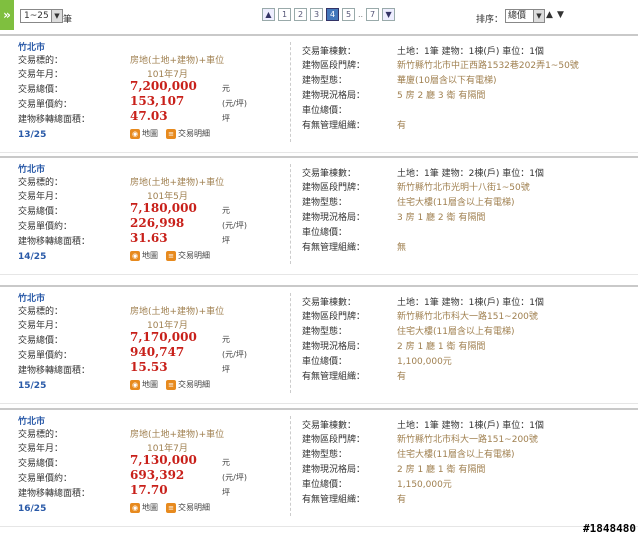 This screenshot has height=539, width=640. What do you see at coordinates (149, 367) in the screenshot?
I see `record-area: 15.53` at bounding box center [149, 367].